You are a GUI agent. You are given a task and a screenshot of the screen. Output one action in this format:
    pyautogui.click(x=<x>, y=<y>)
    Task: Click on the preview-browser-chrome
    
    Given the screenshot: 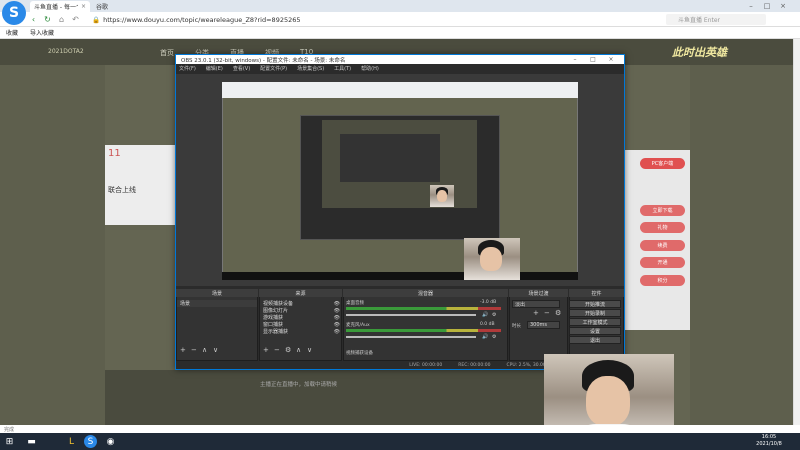 What is the action you would take?
    pyautogui.click(x=400, y=90)
    